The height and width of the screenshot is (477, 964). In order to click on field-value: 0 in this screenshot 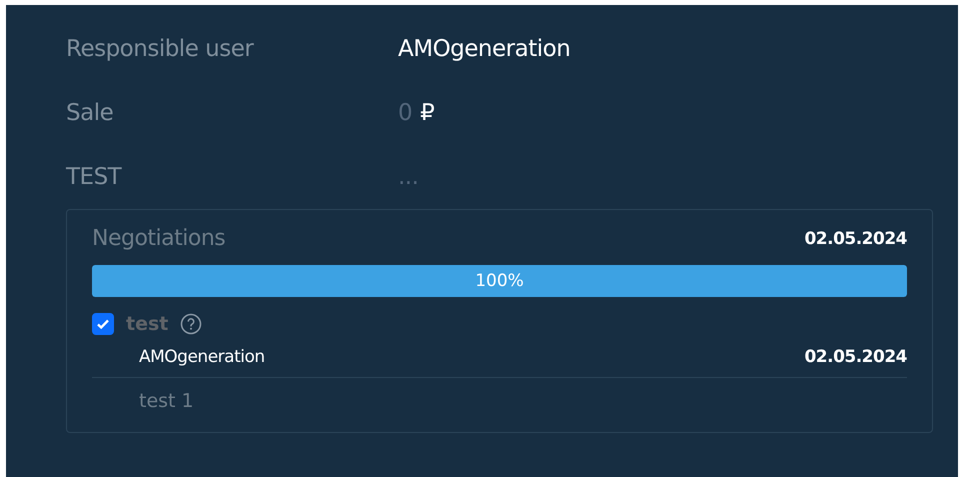, I will do `click(405, 113)`.